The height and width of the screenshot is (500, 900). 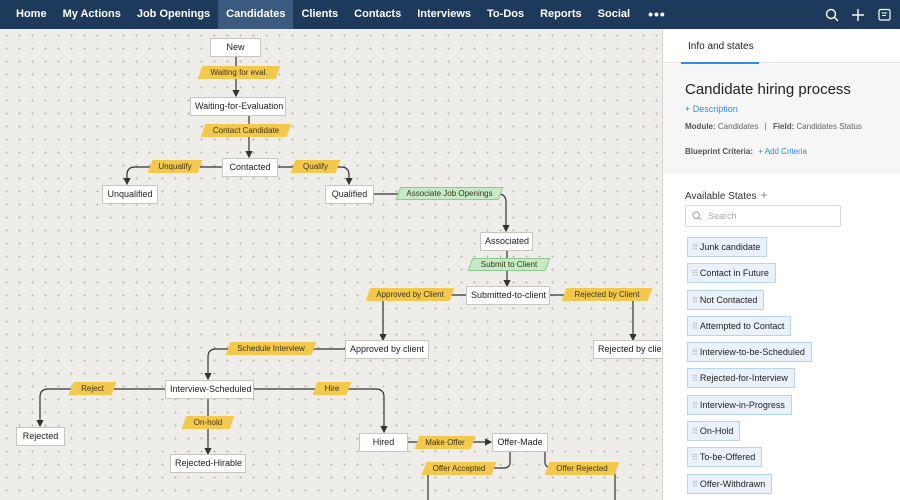 What do you see at coordinates (768, 216) in the screenshot?
I see `state-search-input` at bounding box center [768, 216].